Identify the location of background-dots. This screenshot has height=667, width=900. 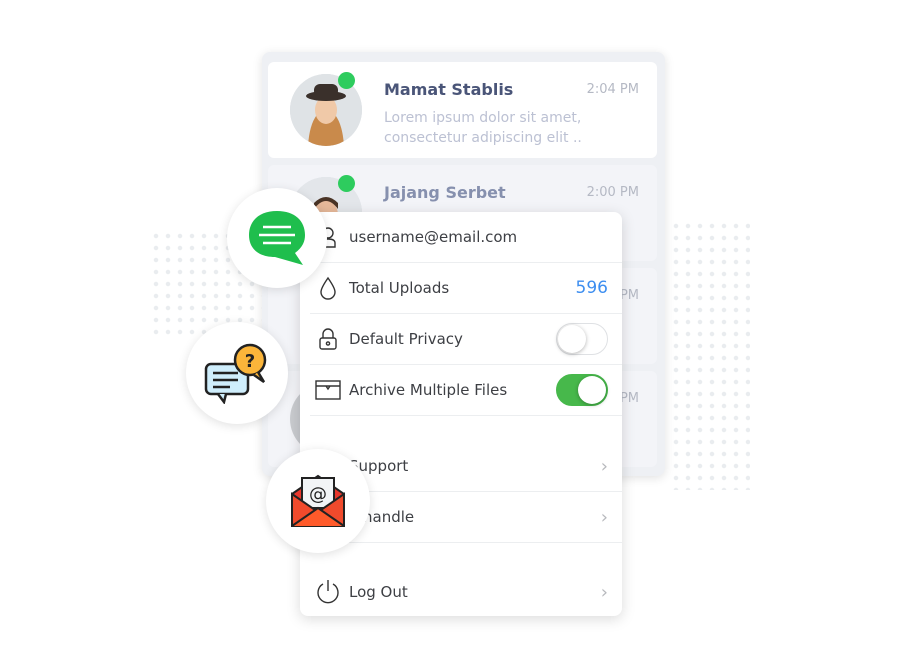
(710, 355).